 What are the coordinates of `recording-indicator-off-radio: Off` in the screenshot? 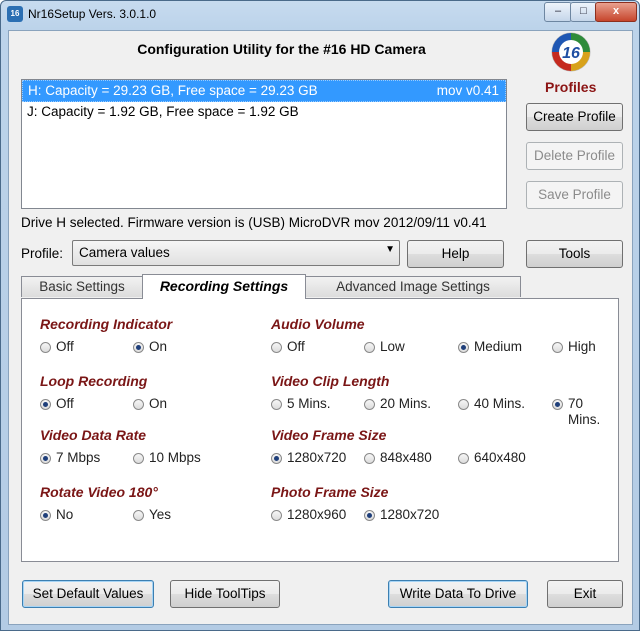 It's located at (57, 347).